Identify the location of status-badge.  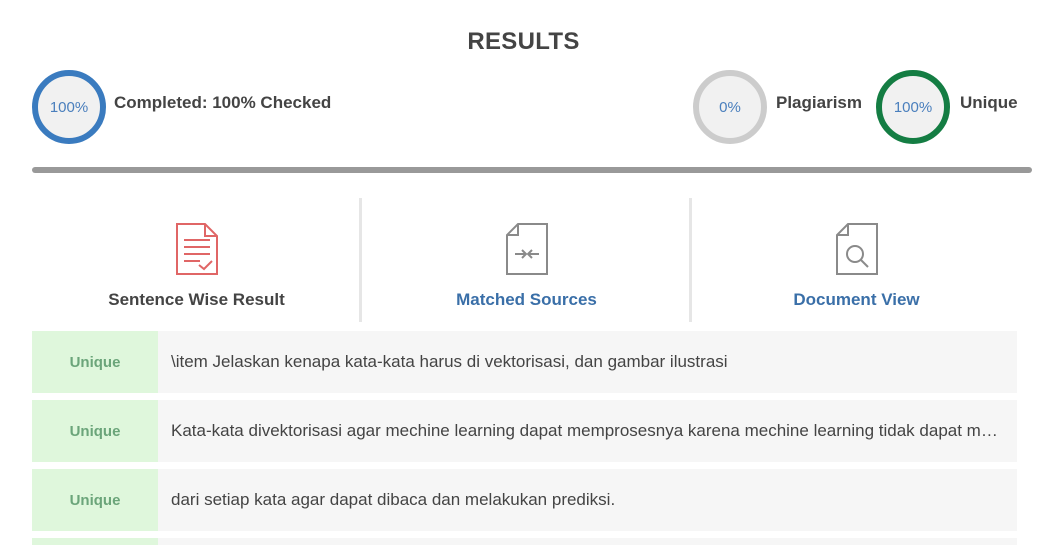
(95, 541).